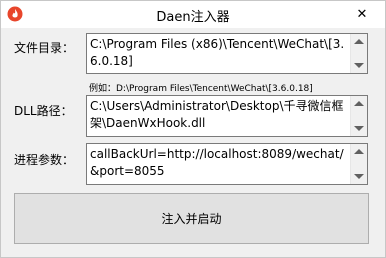 Image resolution: width=386 pixels, height=258 pixels. I want to click on file-dir-scrollbar, so click(358, 53).